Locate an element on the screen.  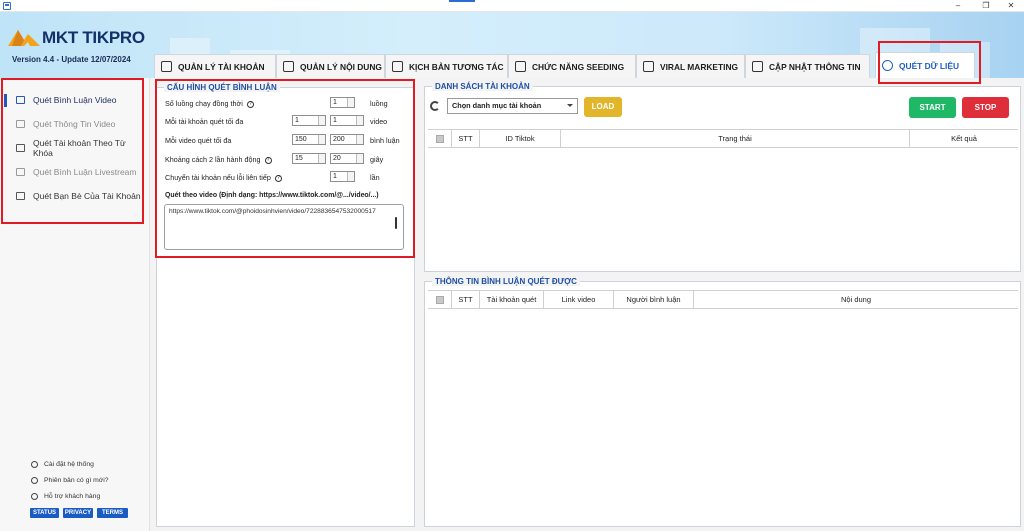
delay-from-stepper: 15 is located at coordinates (309, 158).